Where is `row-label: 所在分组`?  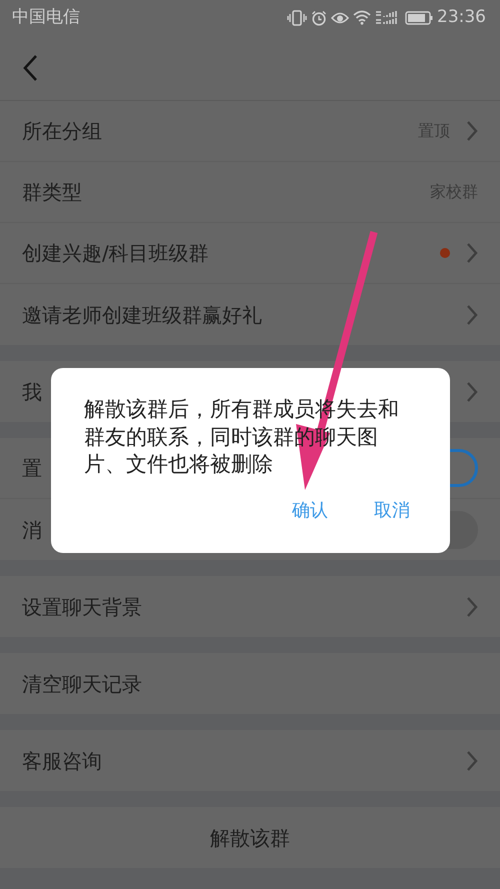 row-label: 所在分组 is located at coordinates (62, 131).